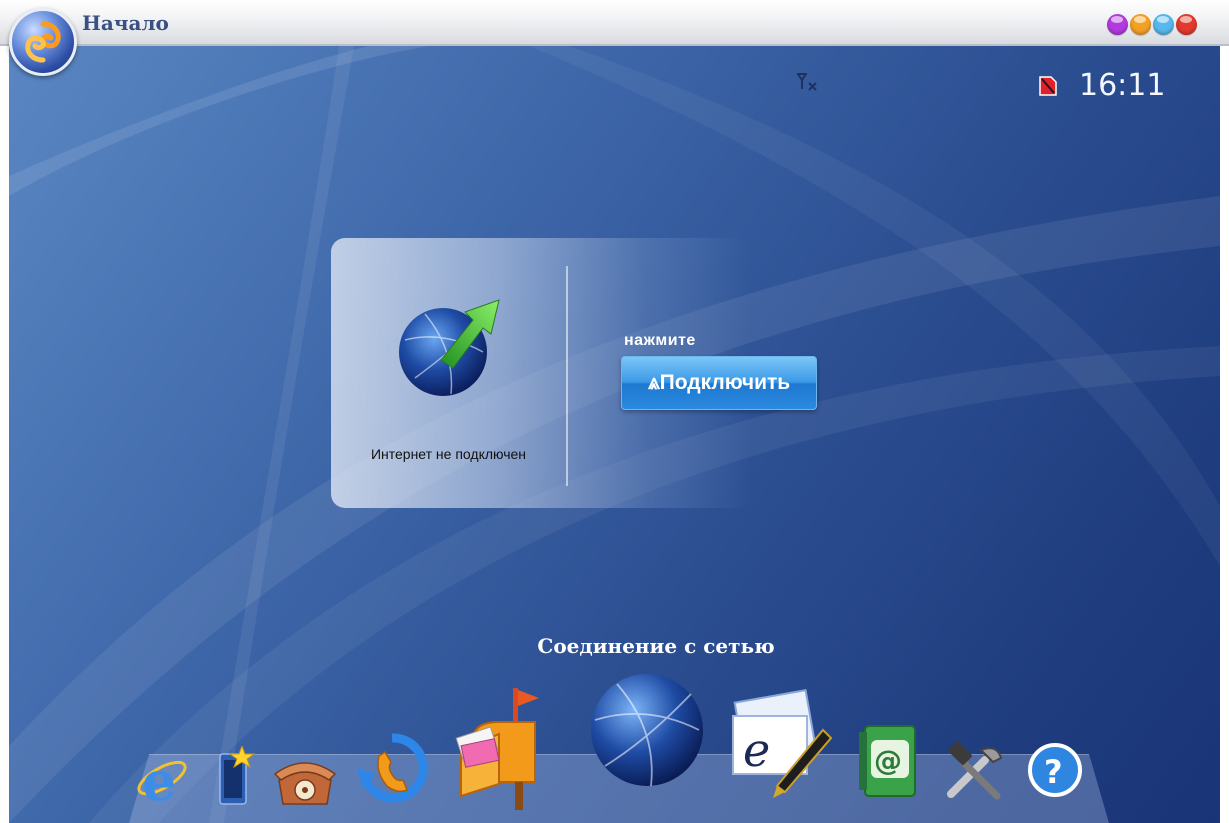 Image resolution: width=1229 pixels, height=823 pixels. What do you see at coordinates (448, 454) in the screenshot?
I see `connection-status: Интернет не подключен` at bounding box center [448, 454].